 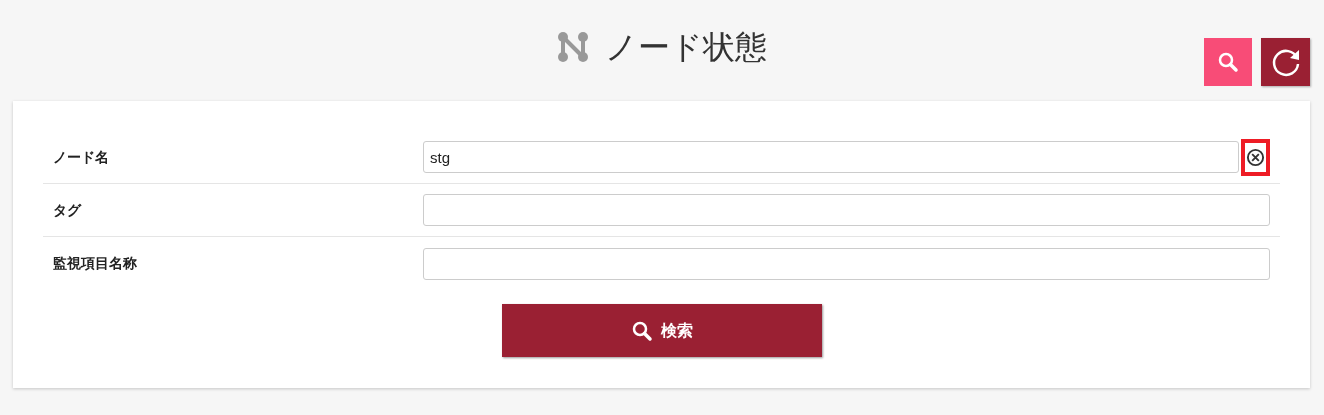 I want to click on field-label: 監視項目名称, so click(x=95, y=263).